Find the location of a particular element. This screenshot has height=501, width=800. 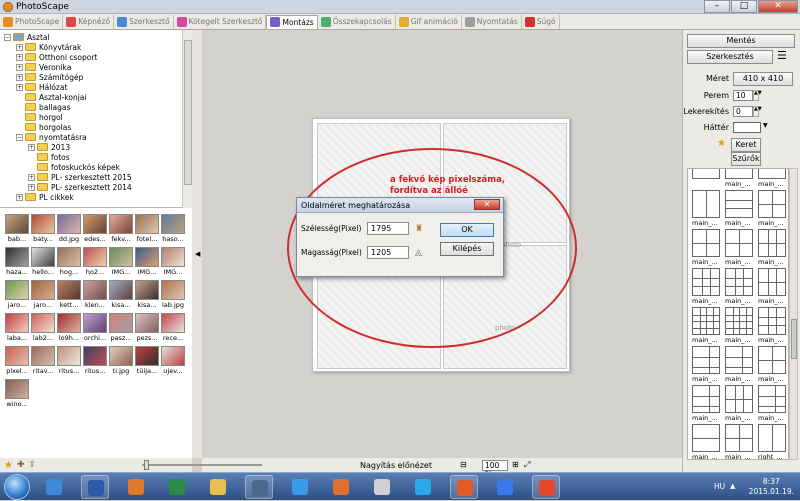

background-dropdown-icon: ▼ is located at coordinates (765, 125).